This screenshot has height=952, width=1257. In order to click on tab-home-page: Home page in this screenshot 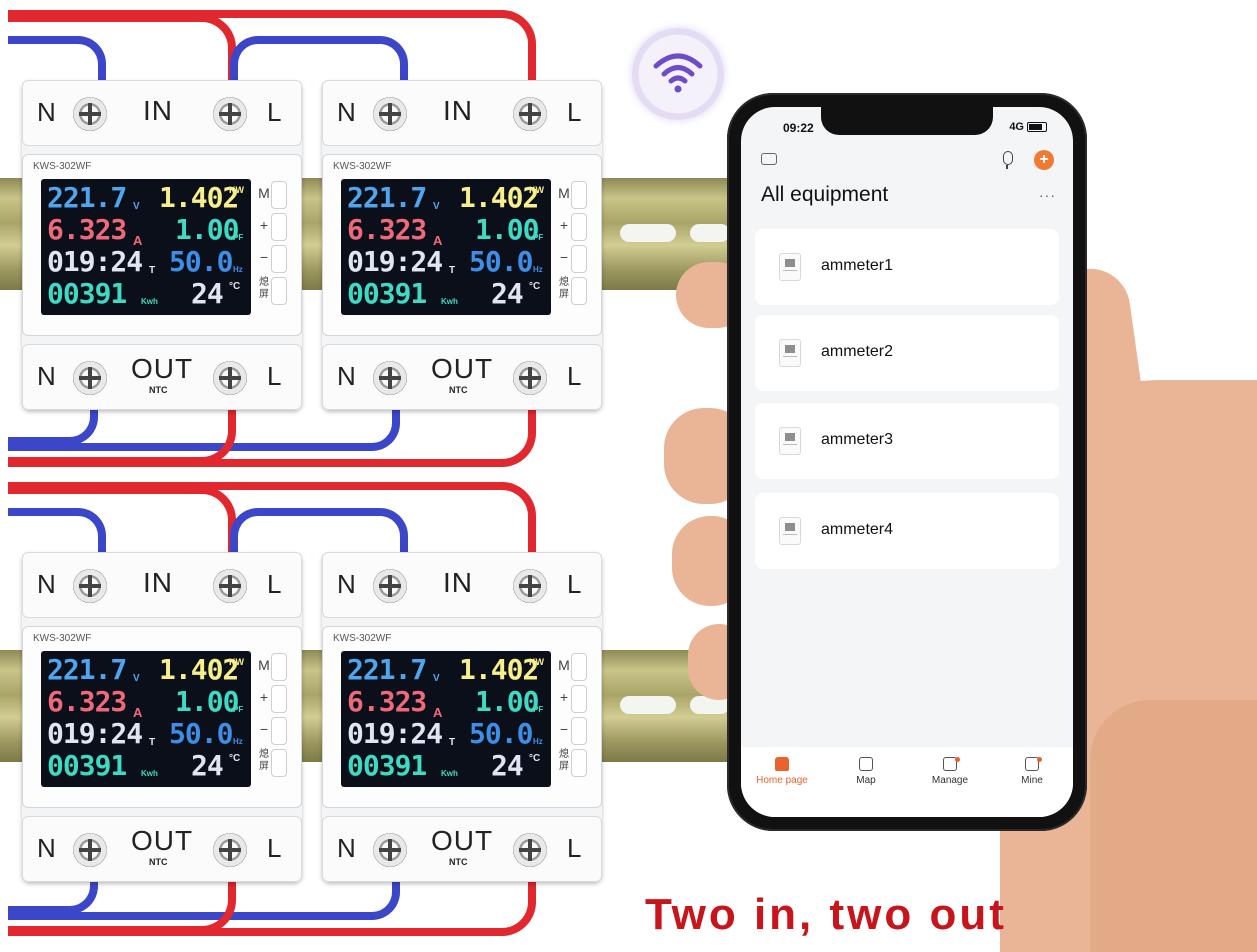, I will do `click(782, 771)`.